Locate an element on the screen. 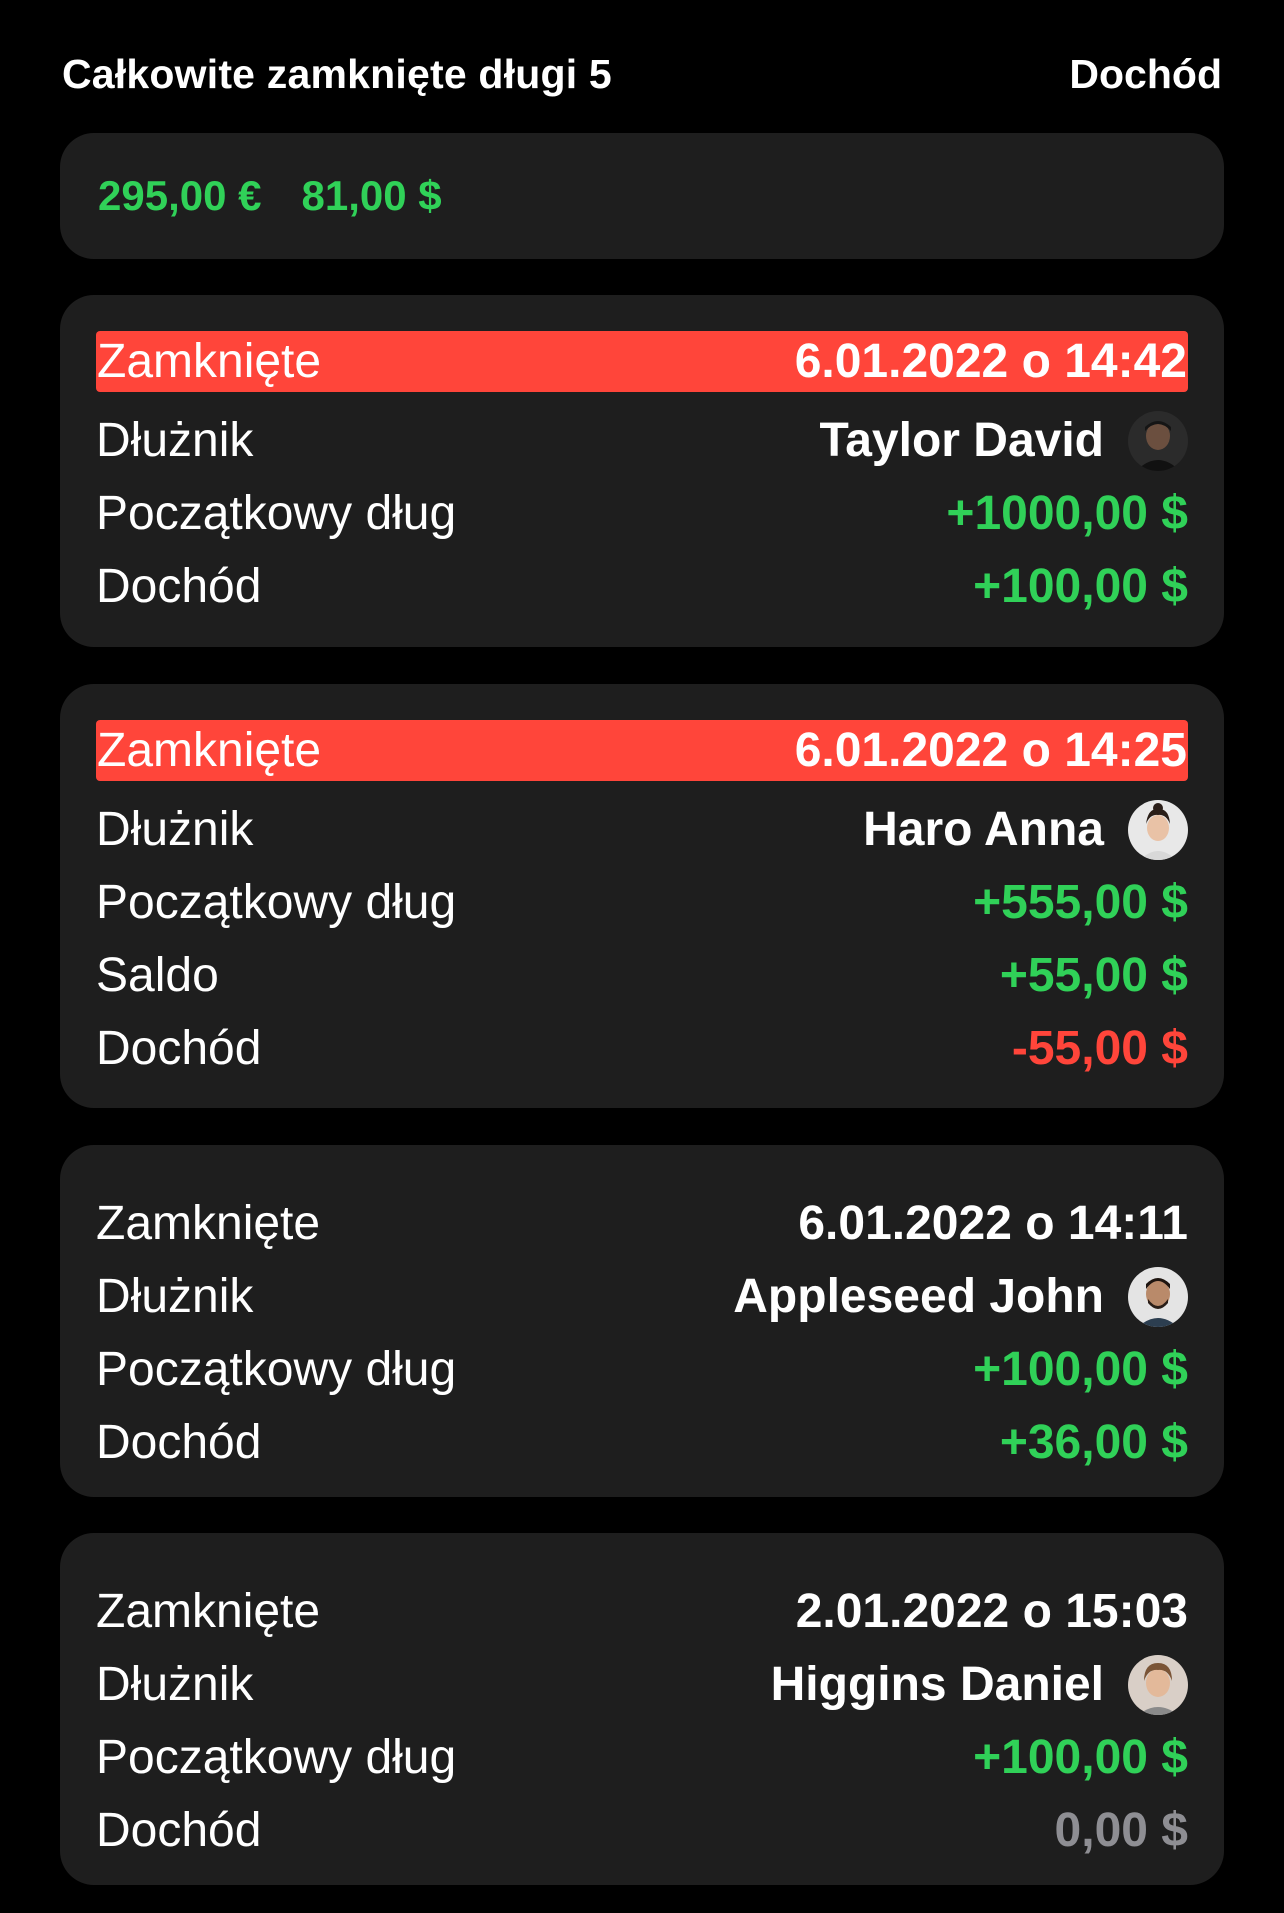  debtor-value: Higgins Daniel is located at coordinates (979, 1684).